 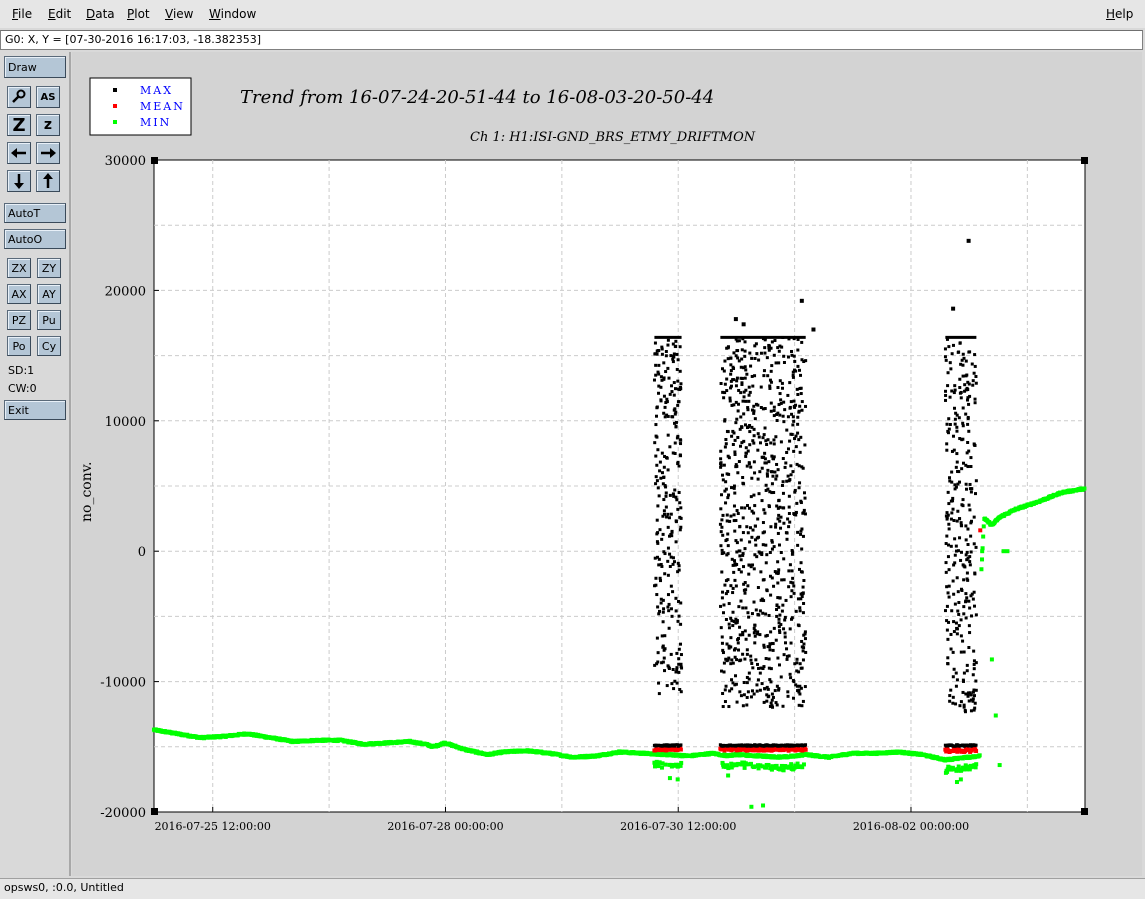 What do you see at coordinates (100, 14) in the screenshot?
I see `menu-data: Data` at bounding box center [100, 14].